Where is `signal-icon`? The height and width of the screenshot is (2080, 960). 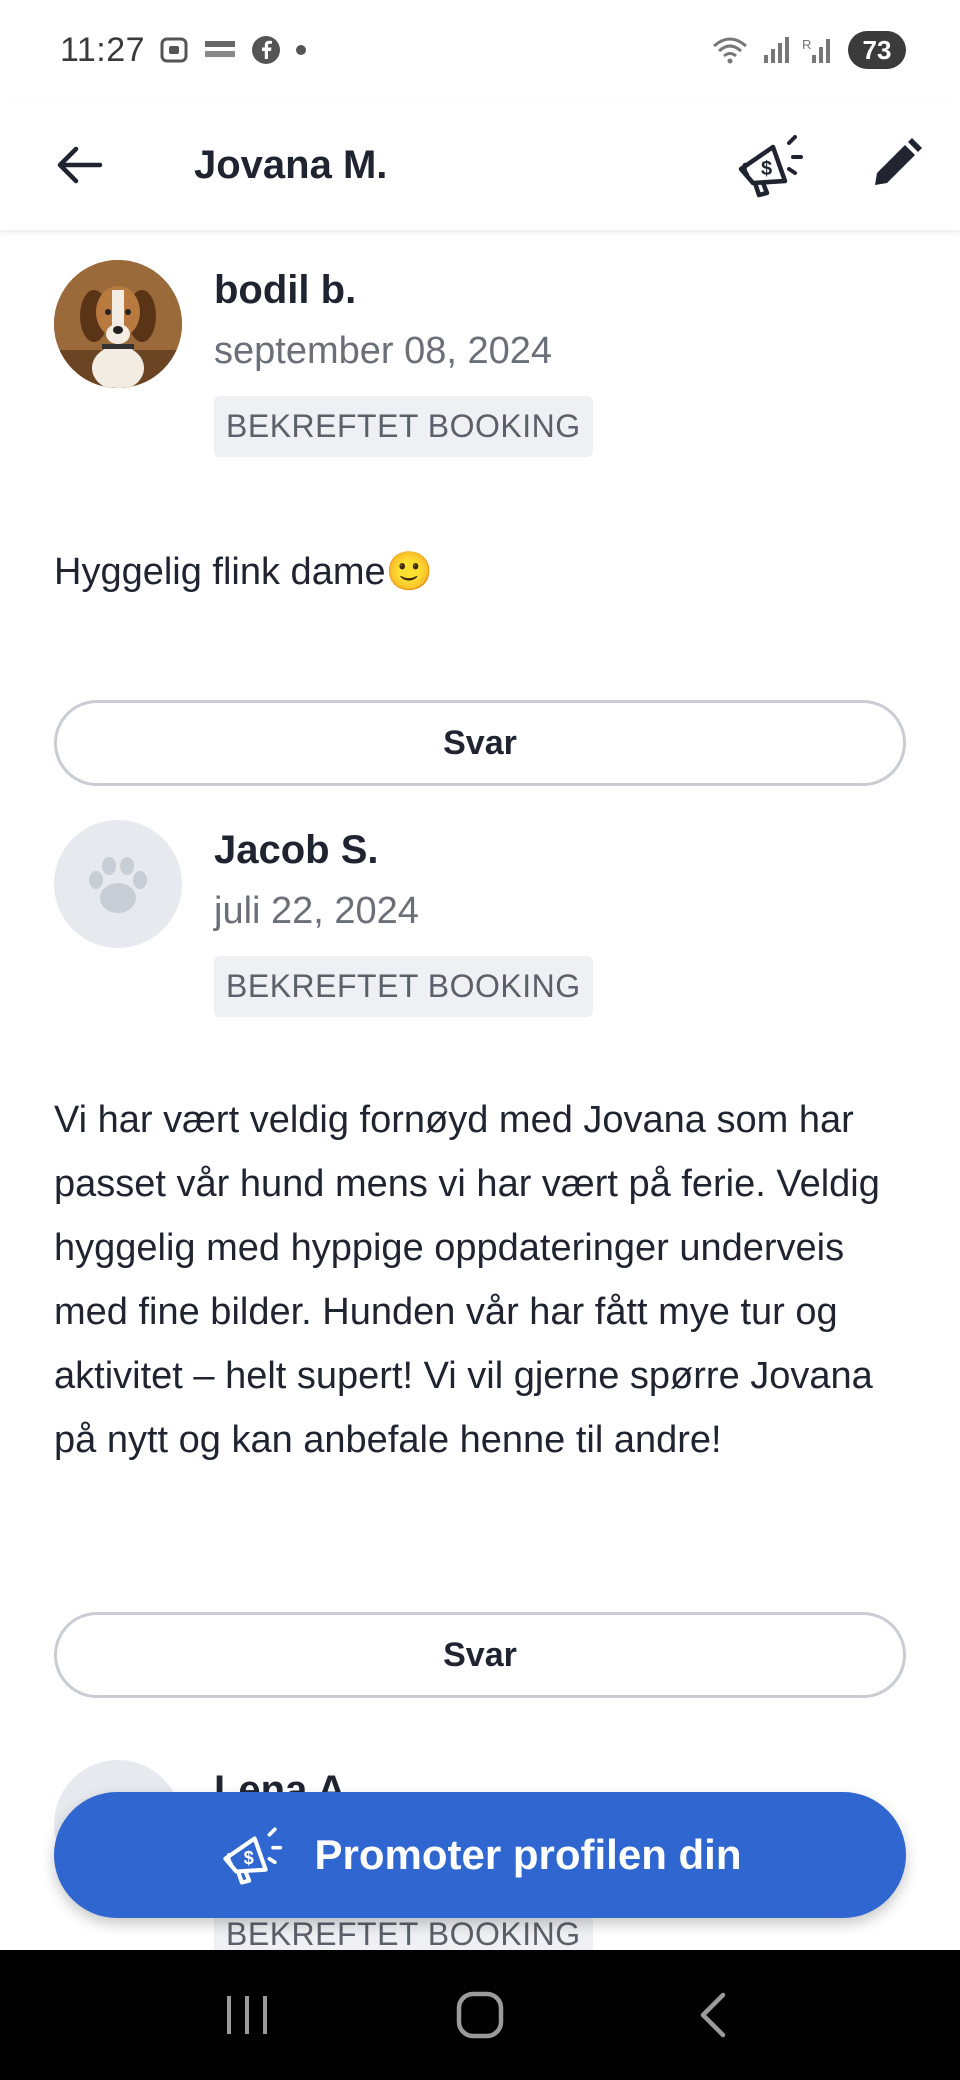
signal-icon is located at coordinates (776, 50).